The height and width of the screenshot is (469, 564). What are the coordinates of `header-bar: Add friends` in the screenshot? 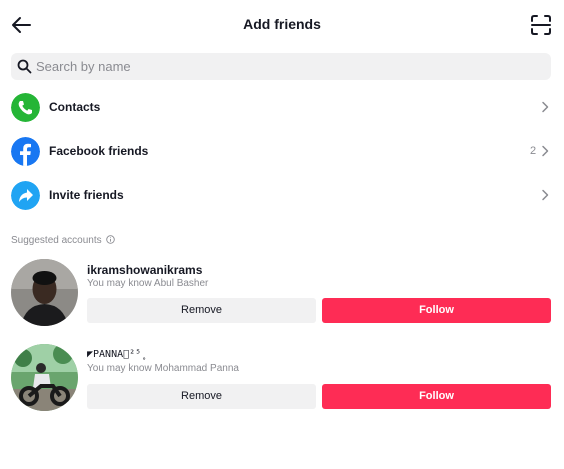 It's located at (282, 25).